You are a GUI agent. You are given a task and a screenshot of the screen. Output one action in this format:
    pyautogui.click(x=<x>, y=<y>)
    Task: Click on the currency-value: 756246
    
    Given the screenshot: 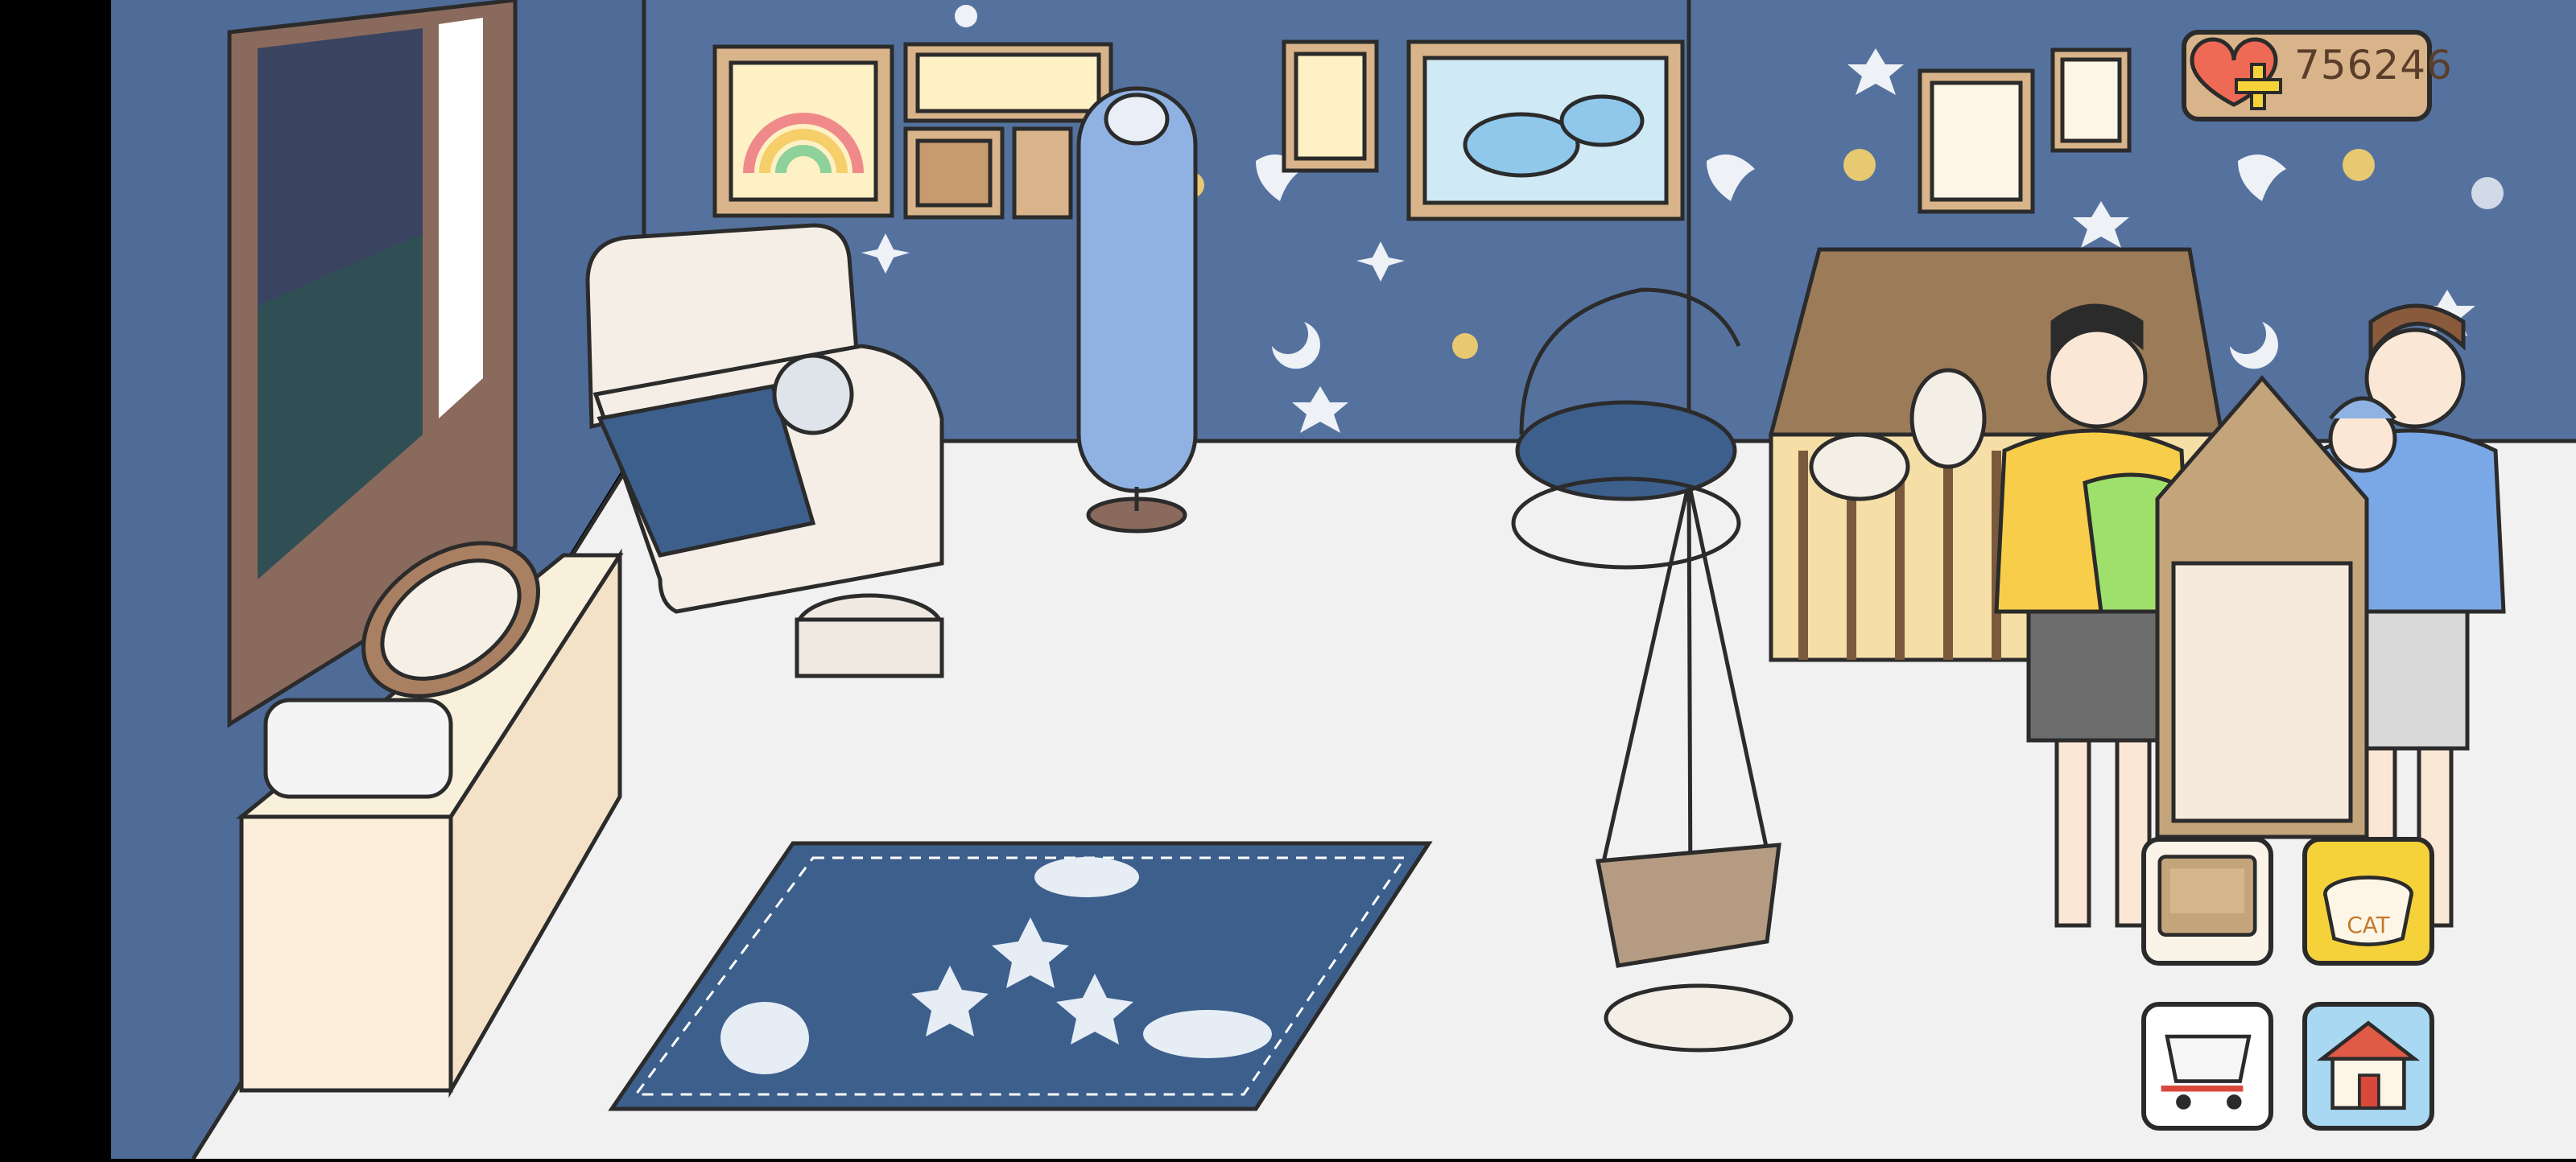 What is the action you would take?
    pyautogui.click(x=2373, y=65)
    